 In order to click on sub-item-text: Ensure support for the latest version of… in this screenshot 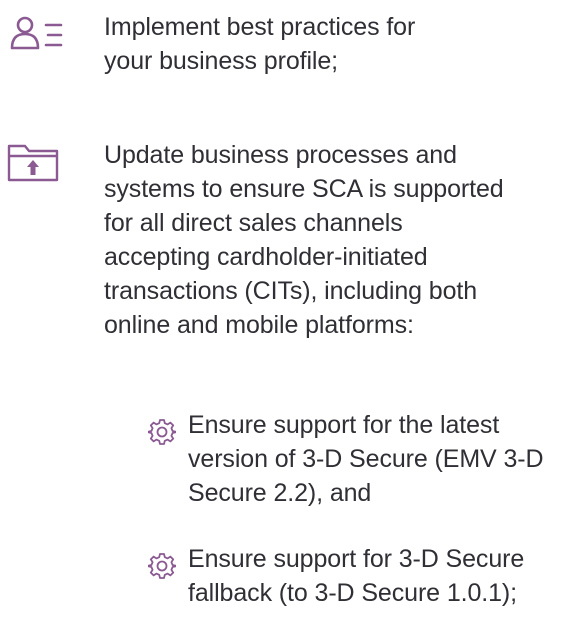, I will do `click(366, 459)`.